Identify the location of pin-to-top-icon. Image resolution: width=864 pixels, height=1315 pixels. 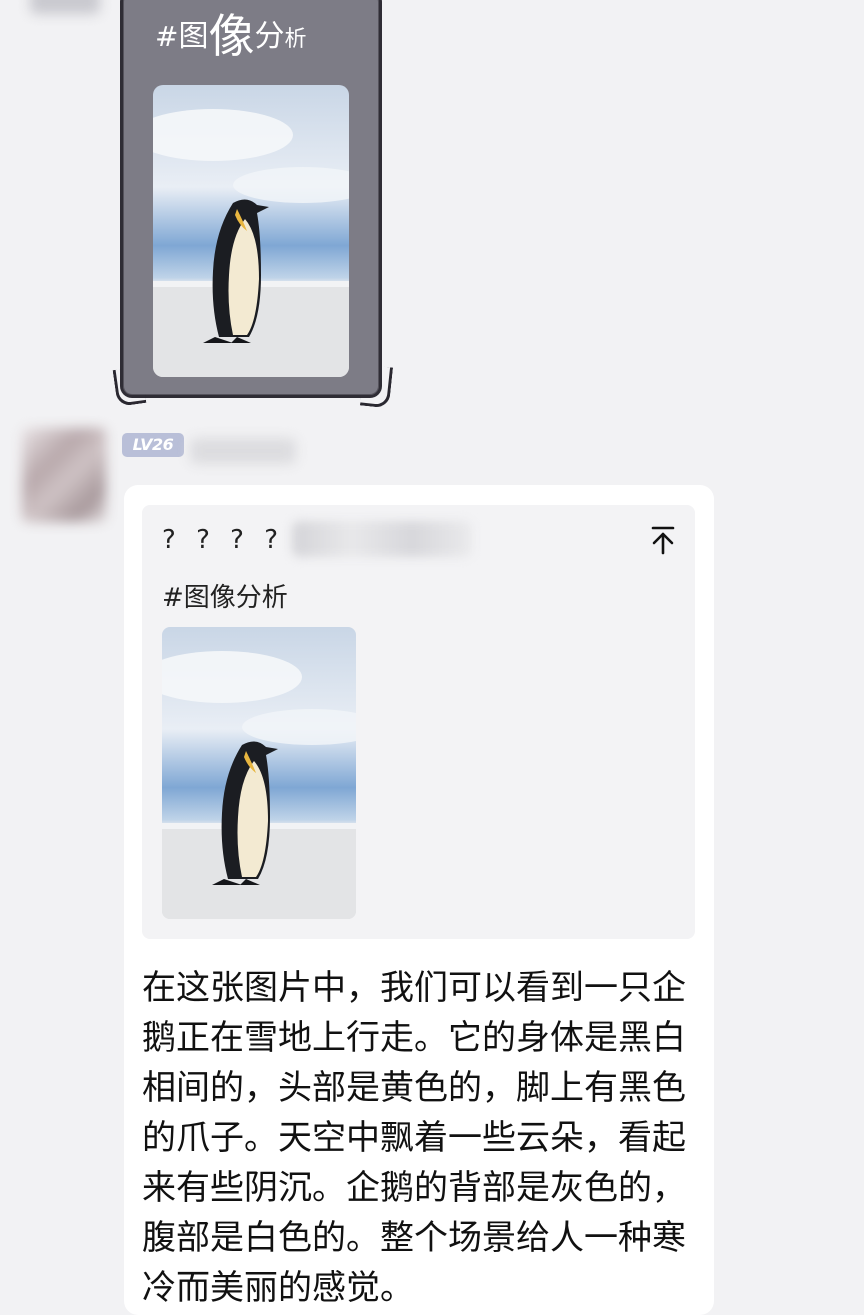
(663, 540).